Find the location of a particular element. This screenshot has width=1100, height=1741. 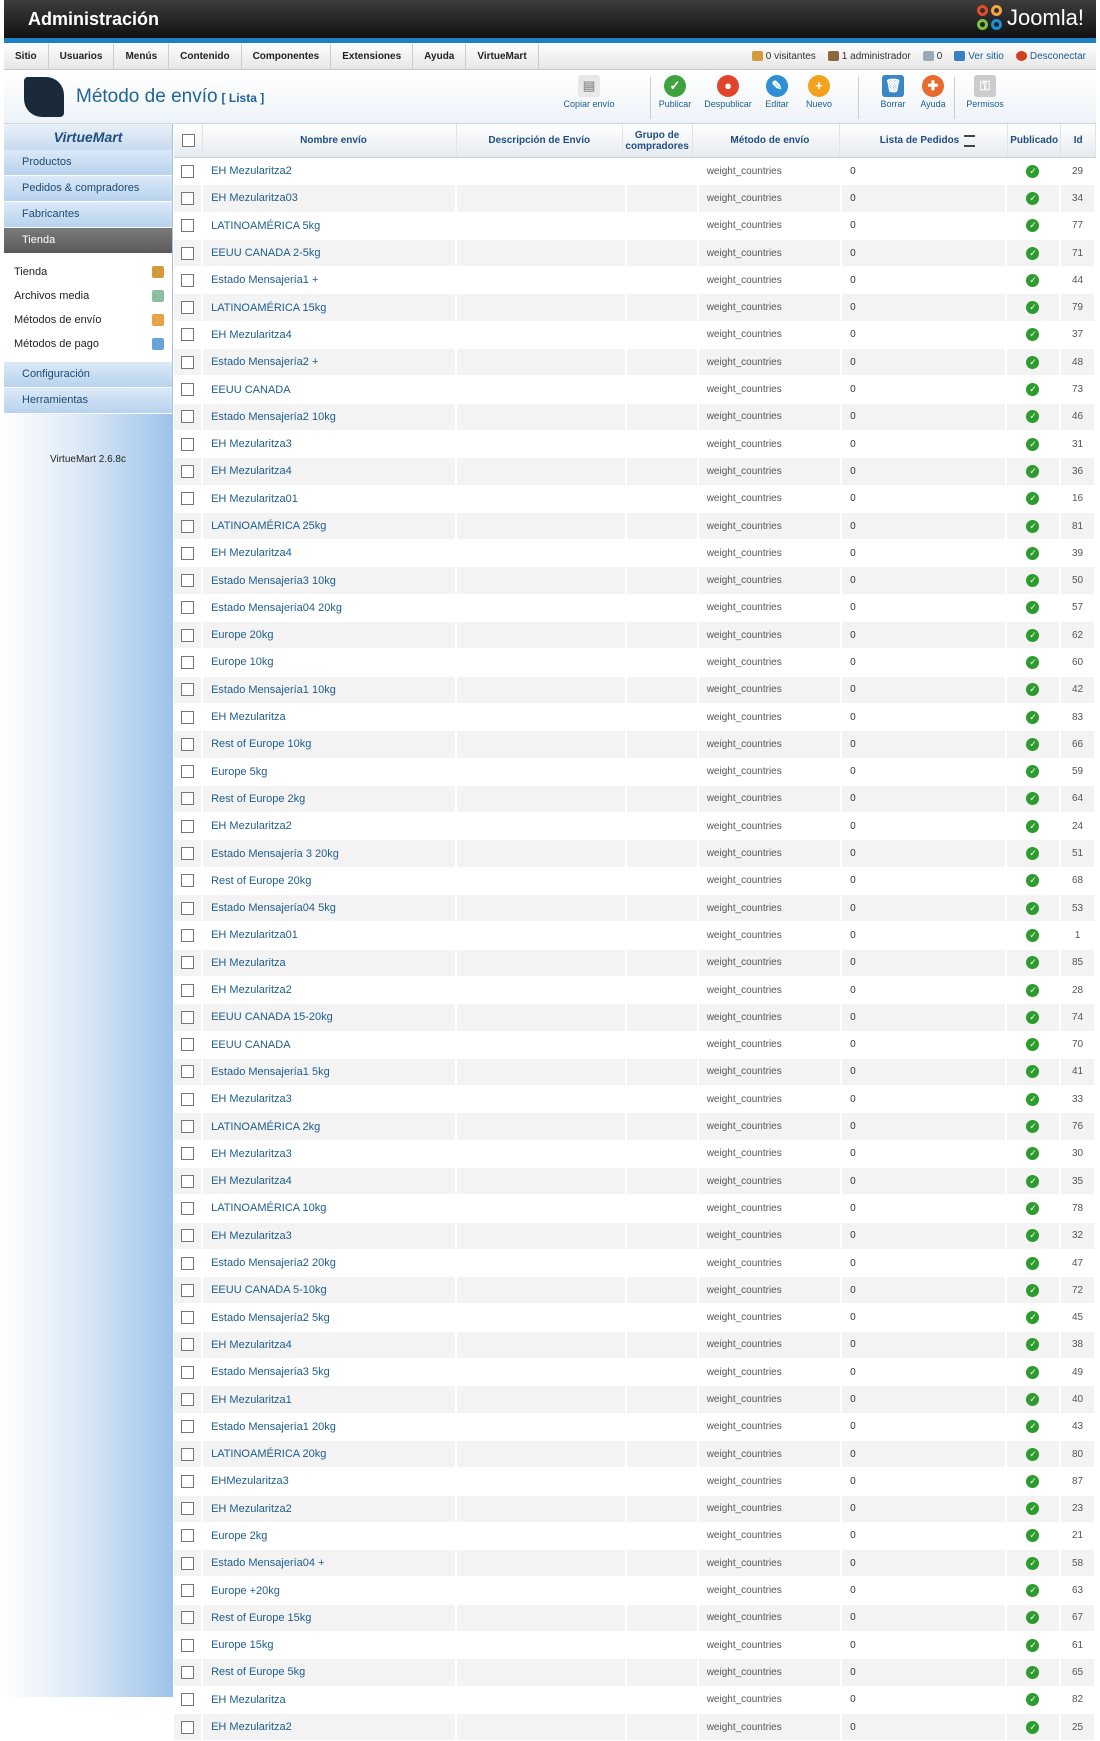

menu-item: VirtueMart is located at coordinates (502, 56).